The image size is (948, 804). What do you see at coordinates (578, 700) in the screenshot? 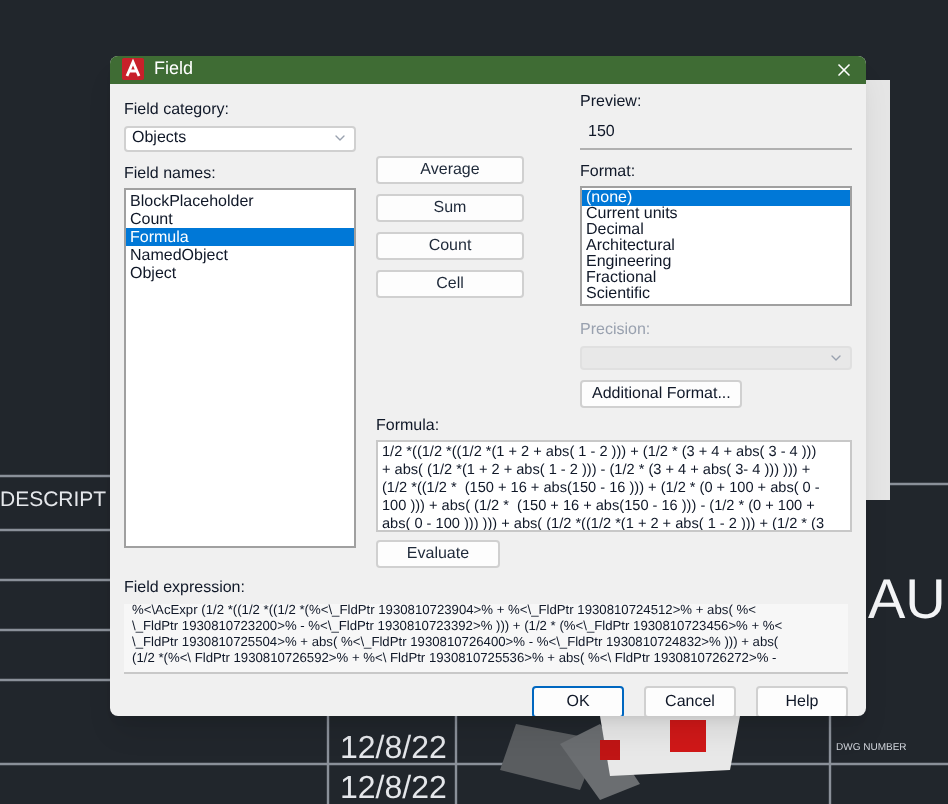
I see `dialog-button: OK` at bounding box center [578, 700].